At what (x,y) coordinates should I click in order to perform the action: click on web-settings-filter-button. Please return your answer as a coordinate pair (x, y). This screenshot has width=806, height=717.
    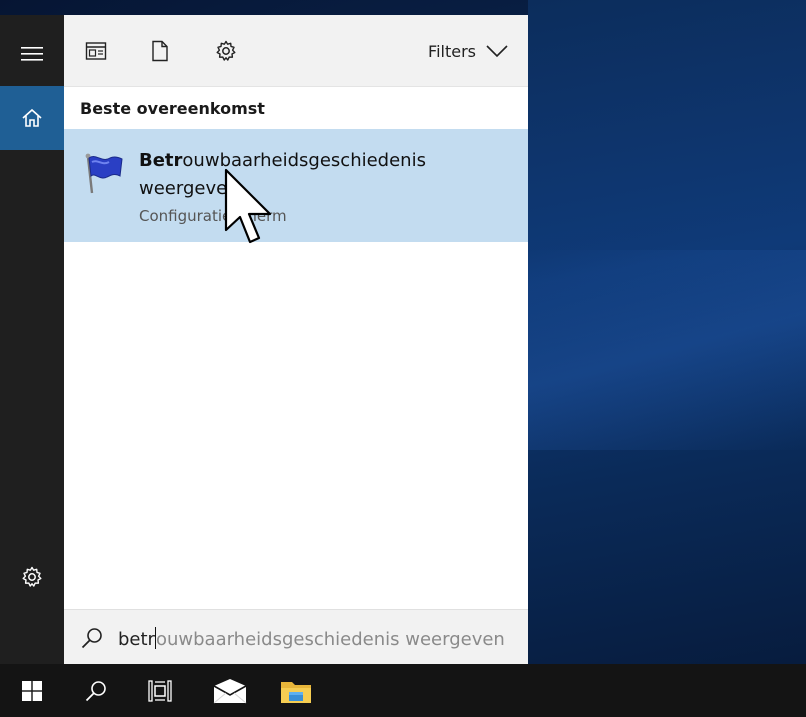
    Looking at the image, I should click on (226, 51).